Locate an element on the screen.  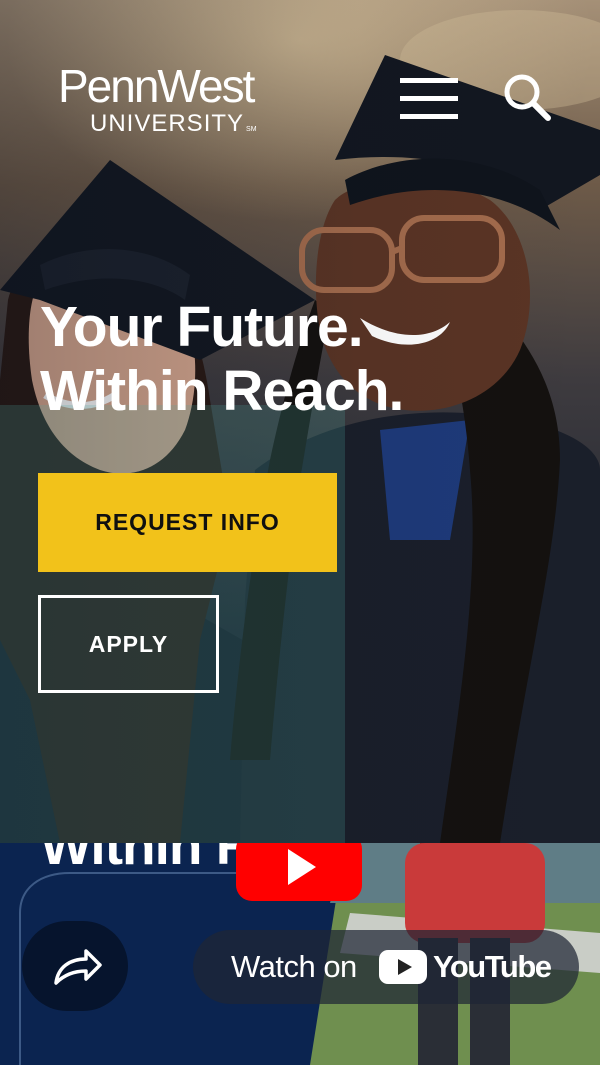
headline-line-1: Your Future. is located at coordinates (202, 327).